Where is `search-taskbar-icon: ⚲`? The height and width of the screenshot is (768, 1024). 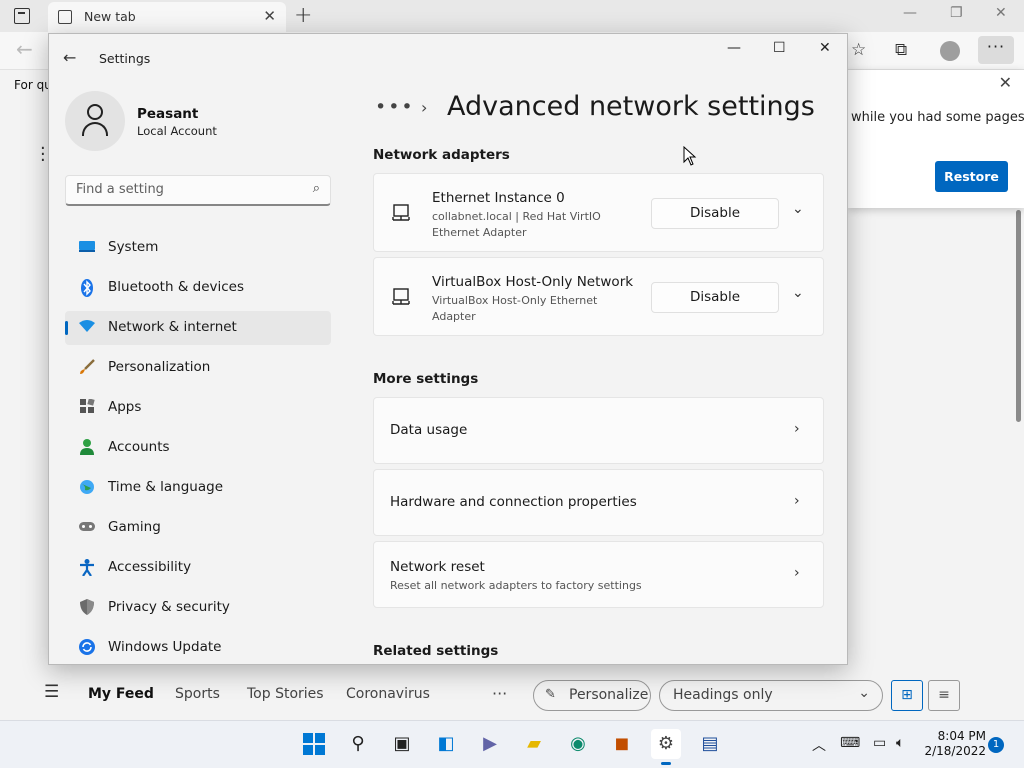 search-taskbar-icon: ⚲ is located at coordinates (358, 744).